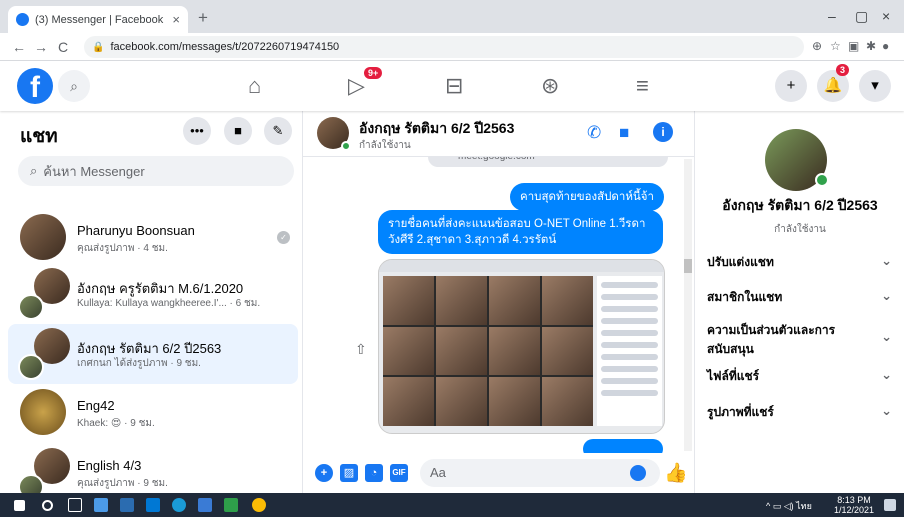 The image size is (904, 517). Describe the element at coordinates (890, 505) in the screenshot. I see `notification-center-icon` at that location.